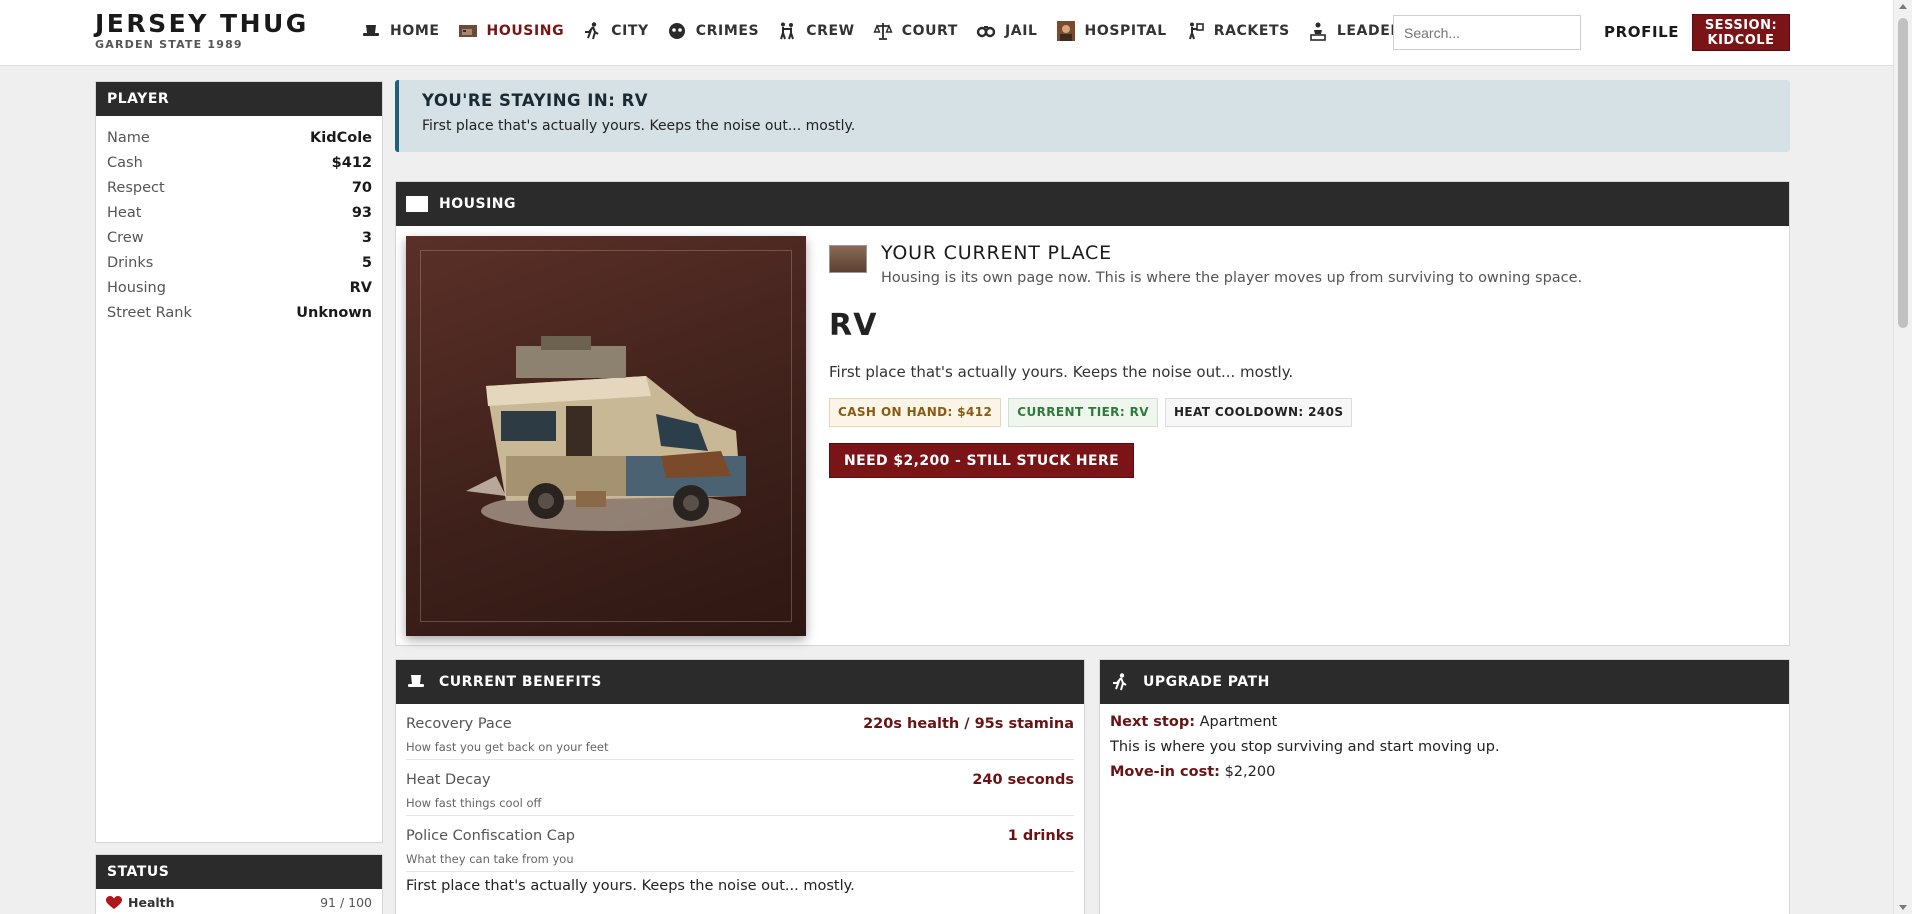 Image resolution: width=1912 pixels, height=914 pixels. I want to click on housing-header-icon, so click(417, 204).